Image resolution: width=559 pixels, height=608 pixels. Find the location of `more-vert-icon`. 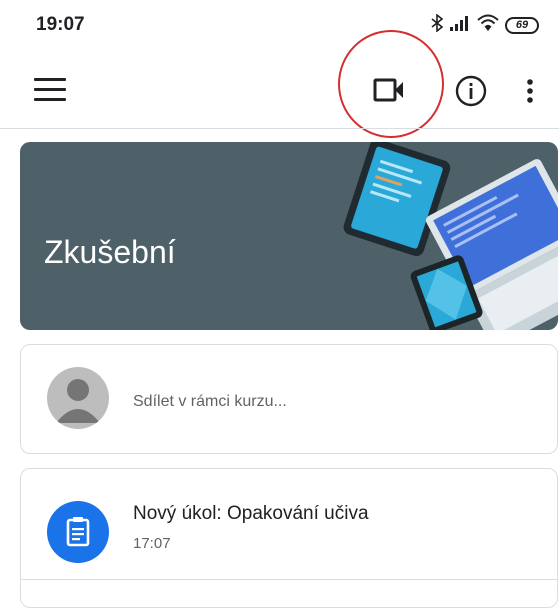

more-vert-icon is located at coordinates (530, 91).